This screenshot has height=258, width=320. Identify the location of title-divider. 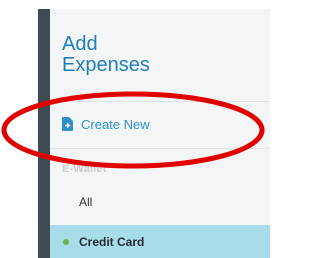
(160, 101).